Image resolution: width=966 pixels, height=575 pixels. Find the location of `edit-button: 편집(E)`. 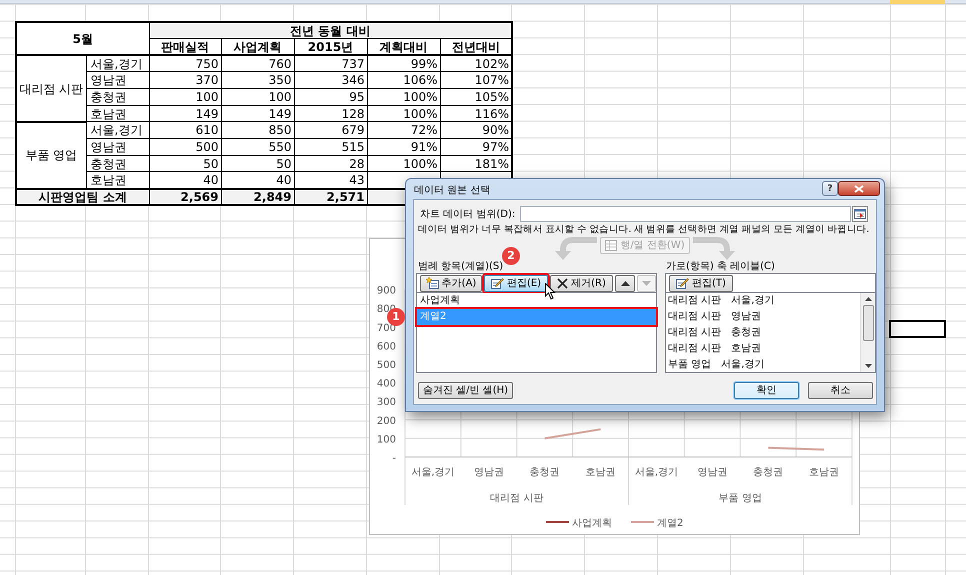

edit-button: 편집(E) is located at coordinates (516, 283).